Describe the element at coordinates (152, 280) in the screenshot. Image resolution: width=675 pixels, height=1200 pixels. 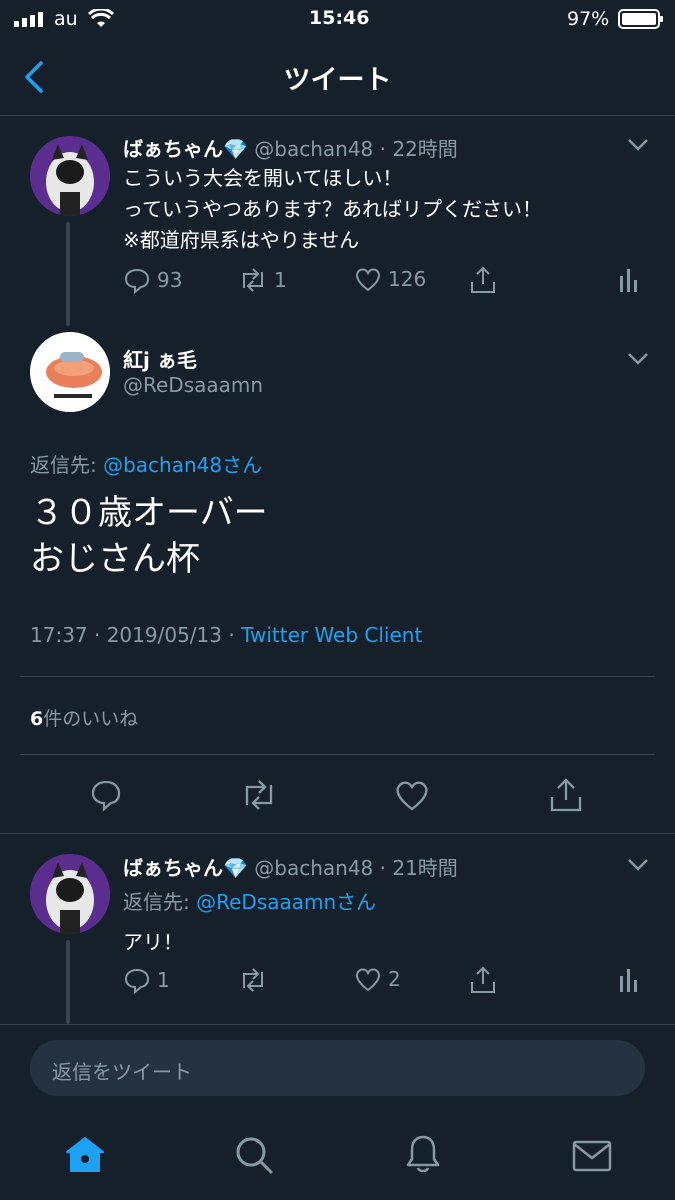
I see `reply-button: 93` at that location.